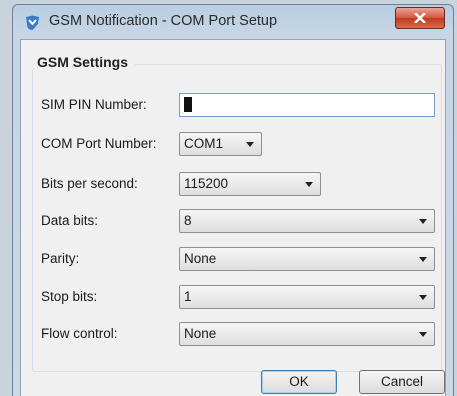 The image size is (457, 396). Describe the element at coordinates (402, 382) in the screenshot. I see `cancel-button: Cancel` at that location.